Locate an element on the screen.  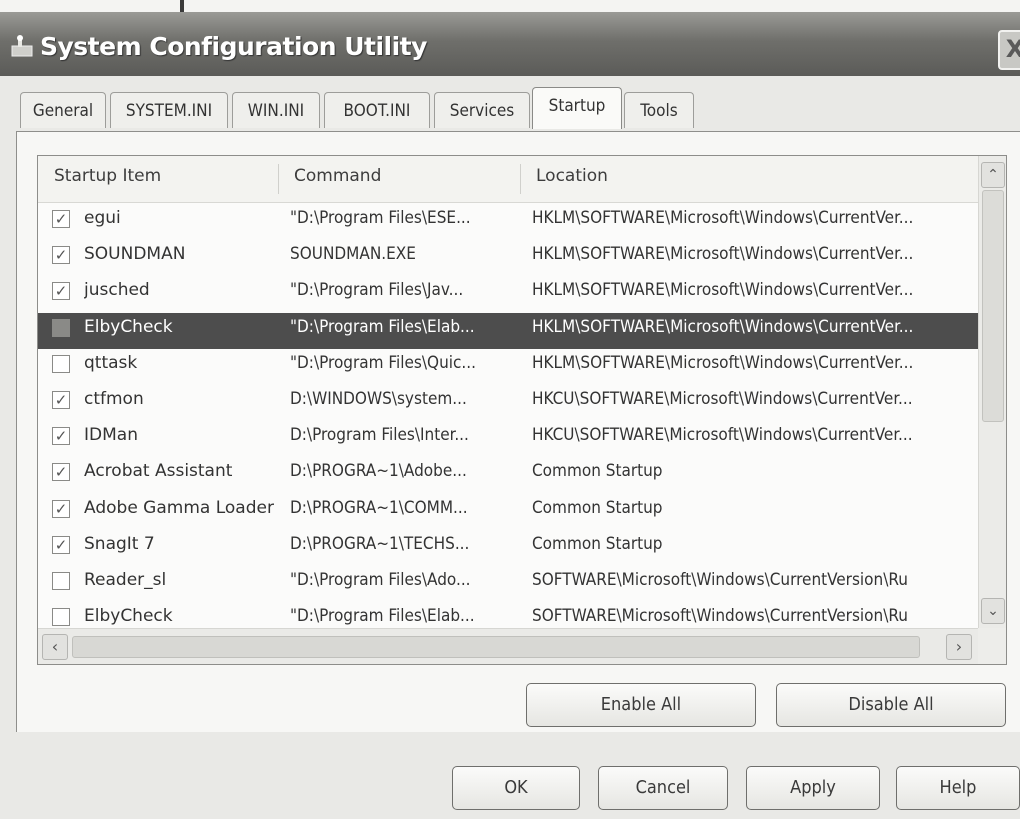
startup-item-name: Adobe Gamma Loader is located at coordinates (179, 507).